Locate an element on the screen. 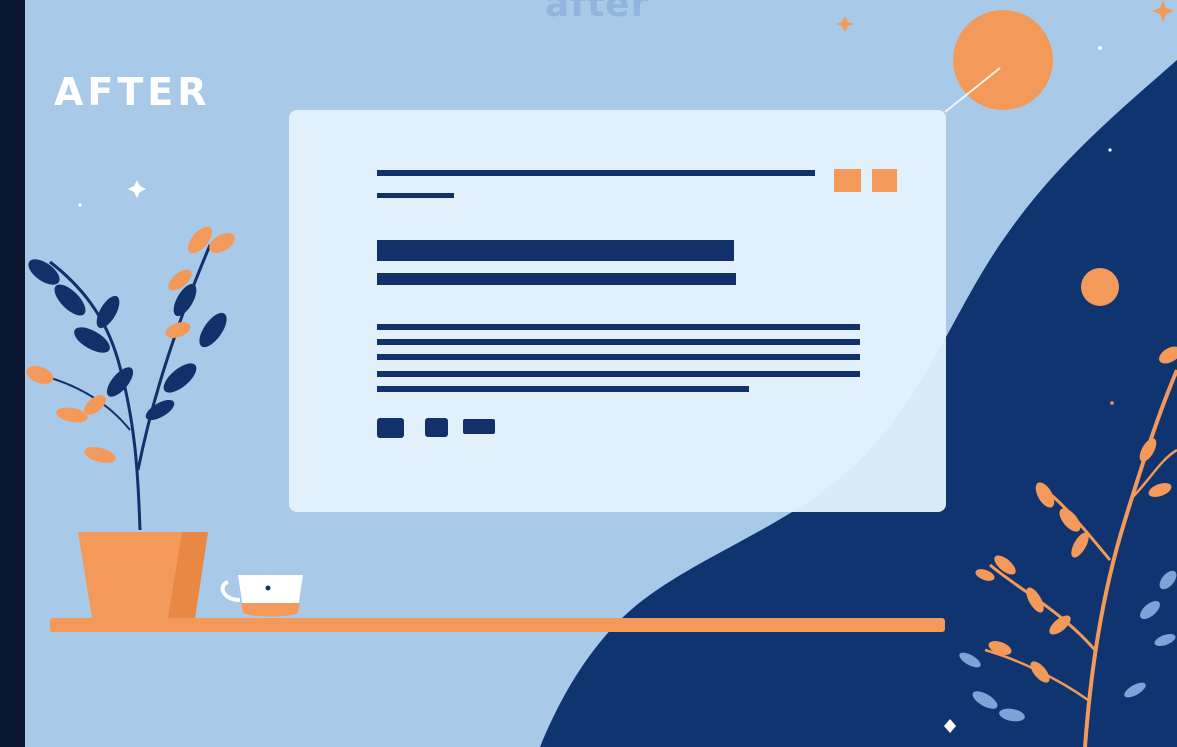 This screenshot has width=1177, height=747. after-heading: AFTER is located at coordinates (132, 92).